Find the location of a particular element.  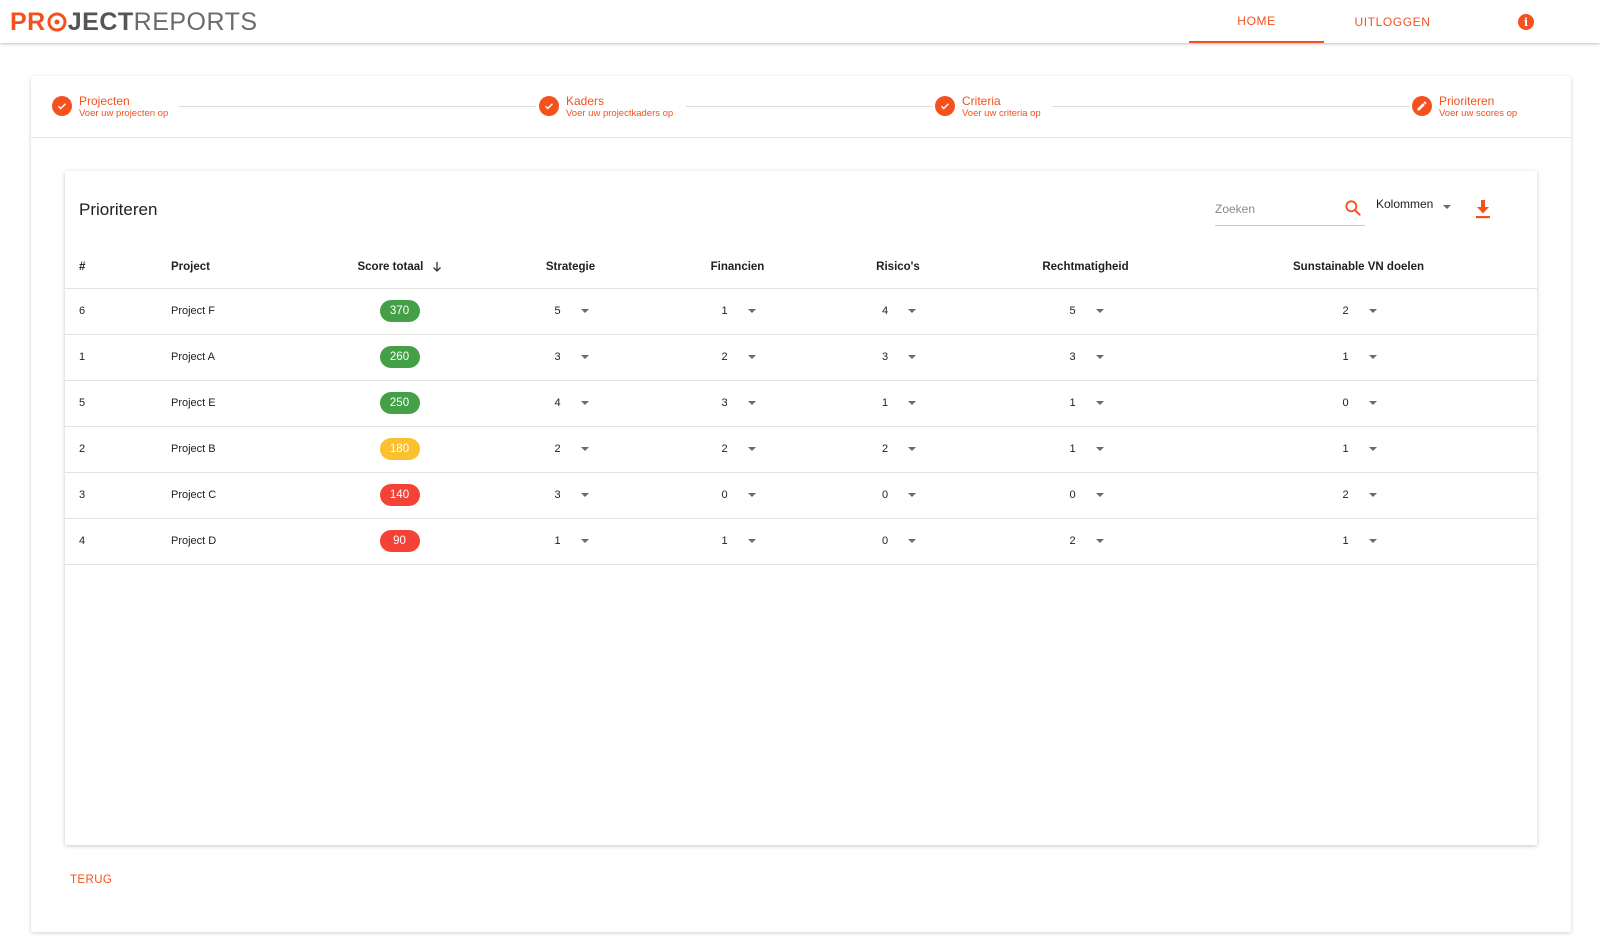

step-title: Projecten is located at coordinates (104, 101).